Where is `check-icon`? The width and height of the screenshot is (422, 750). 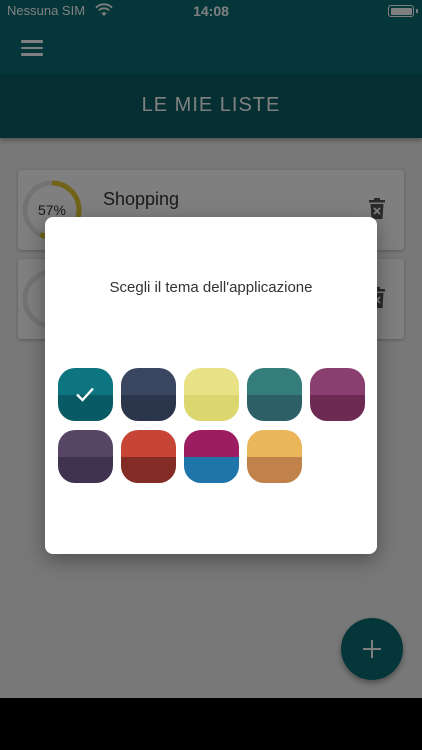 check-icon is located at coordinates (85, 394).